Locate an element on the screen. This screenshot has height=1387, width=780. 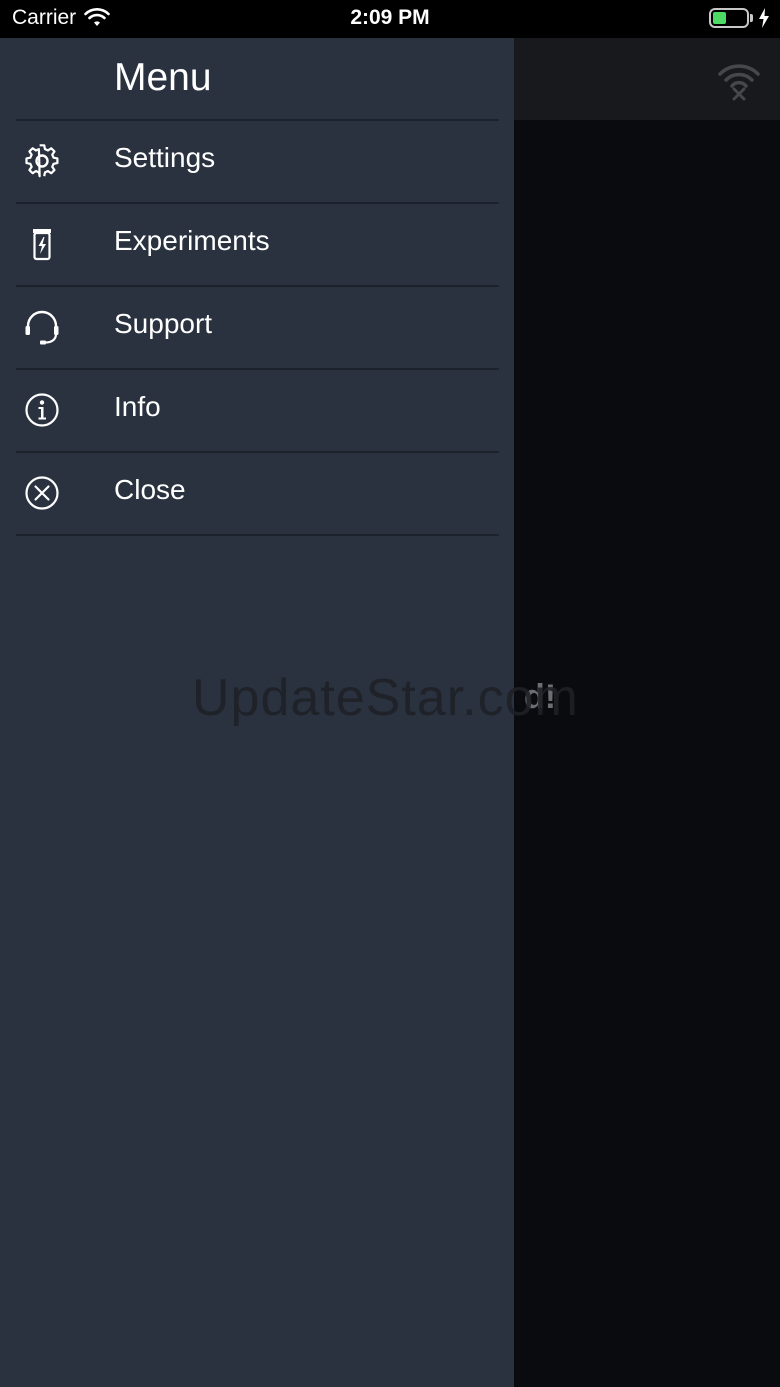
menu-item-label: Experiments is located at coordinates (192, 240).